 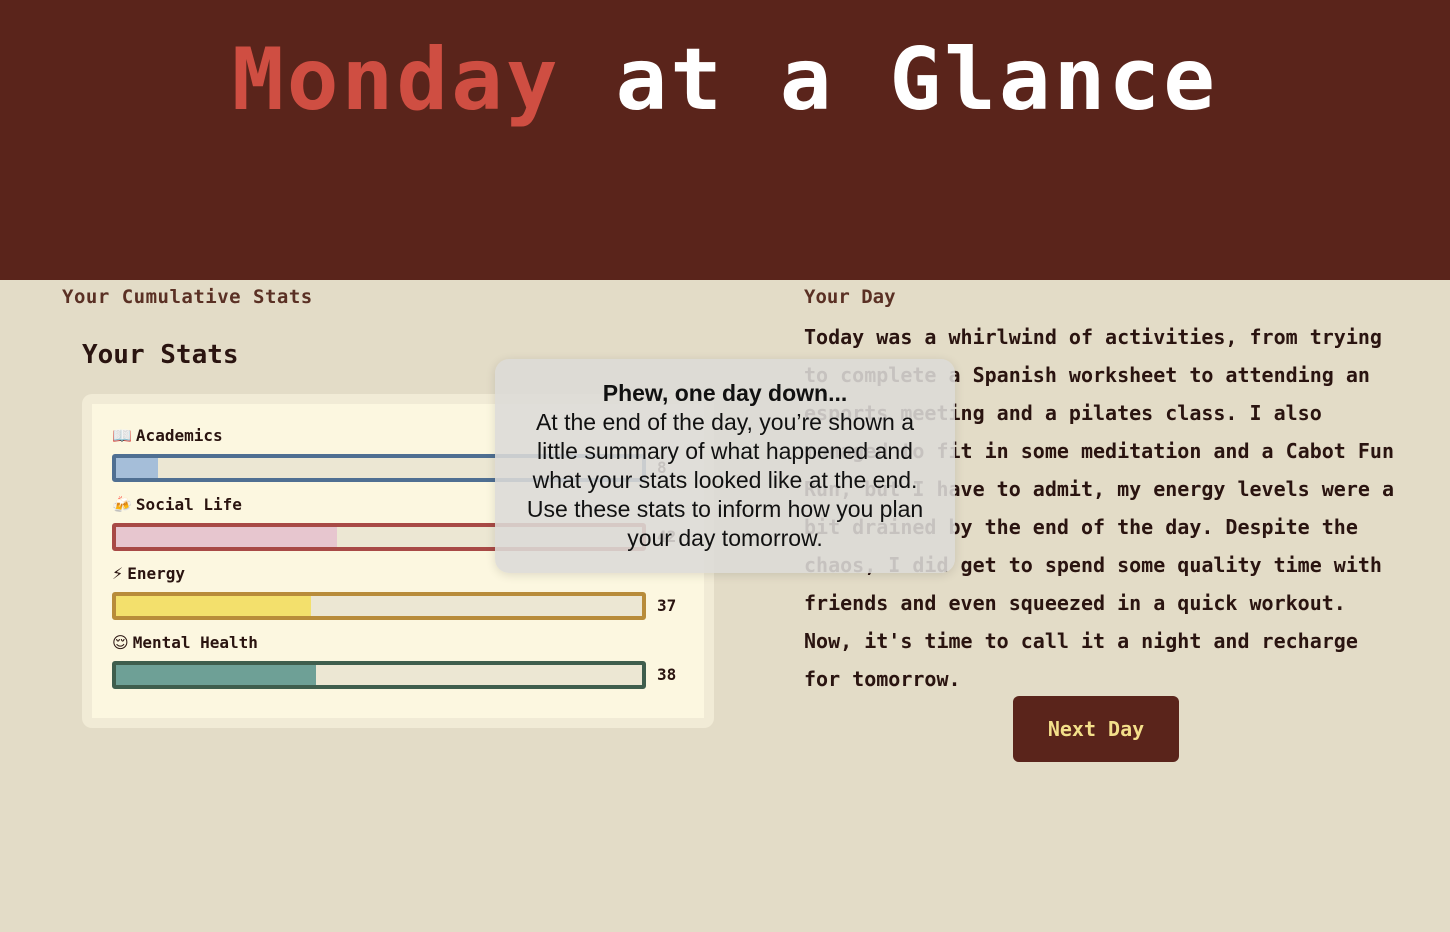 I want to click on stat-label-mental-health: 😌 Mental Health, so click(x=185, y=642).